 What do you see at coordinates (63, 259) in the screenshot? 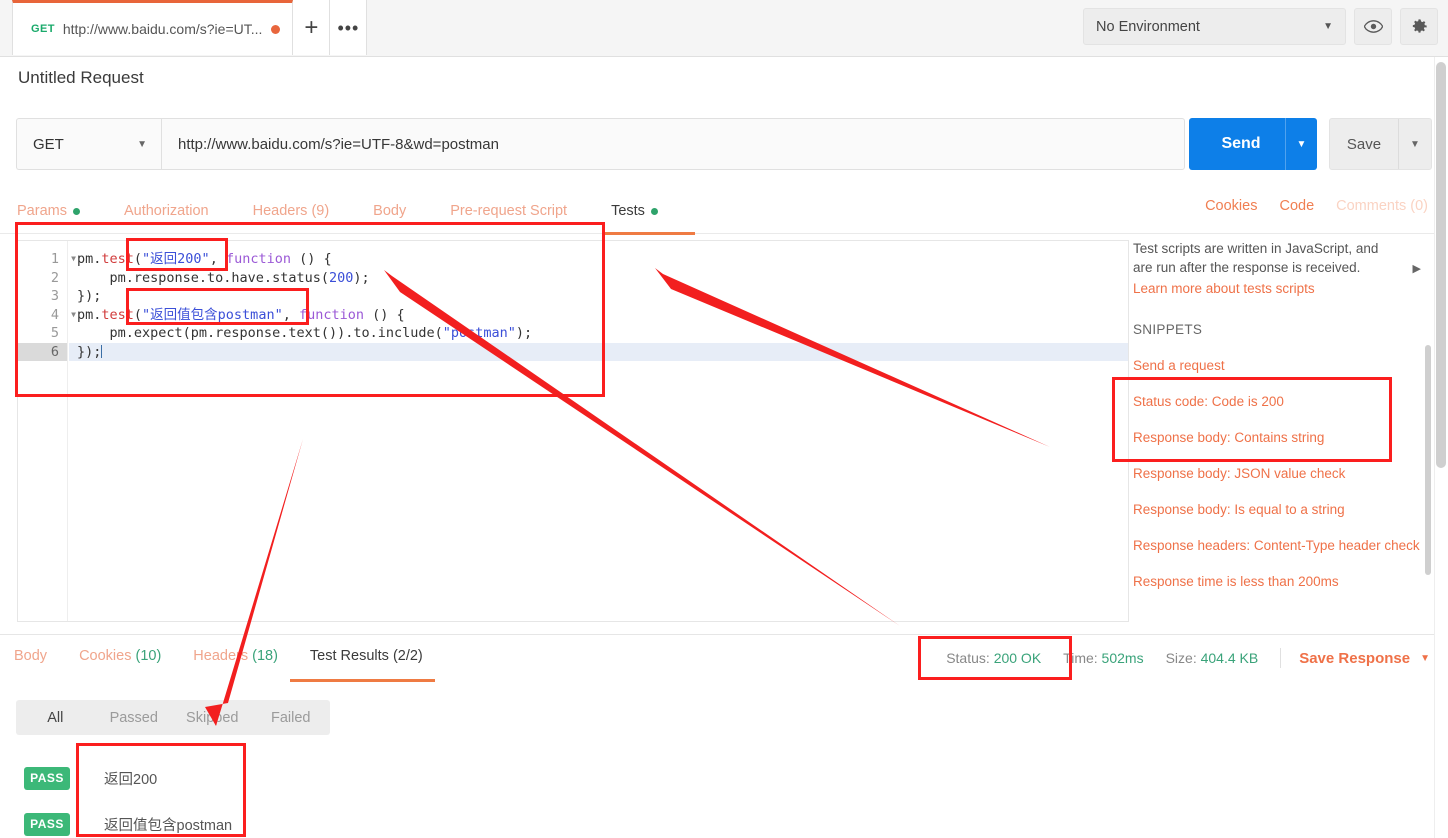
I see `line-number: 1 ▼` at bounding box center [63, 259].